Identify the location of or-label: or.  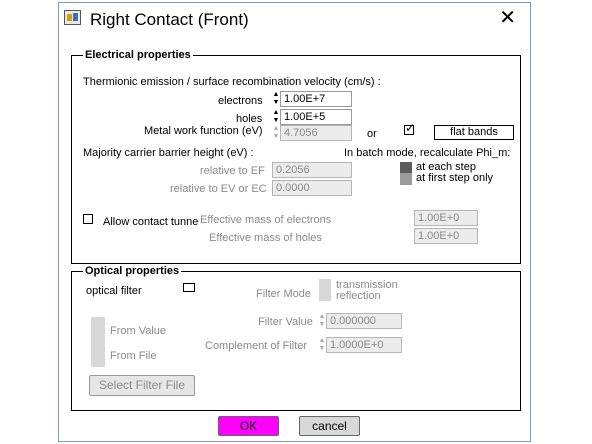
(372, 134).